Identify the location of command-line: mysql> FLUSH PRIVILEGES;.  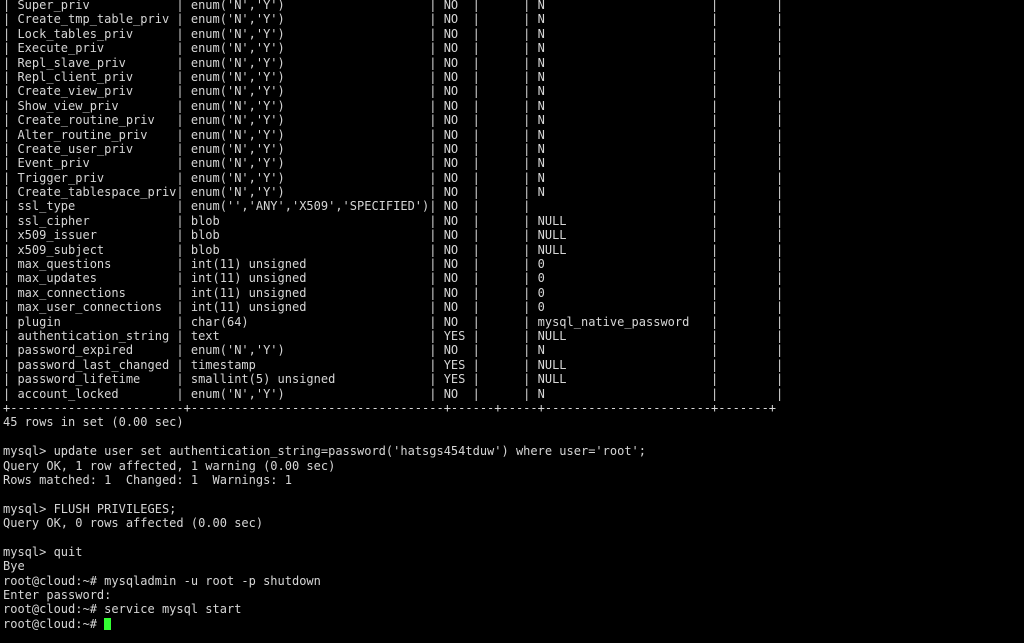
(393, 509).